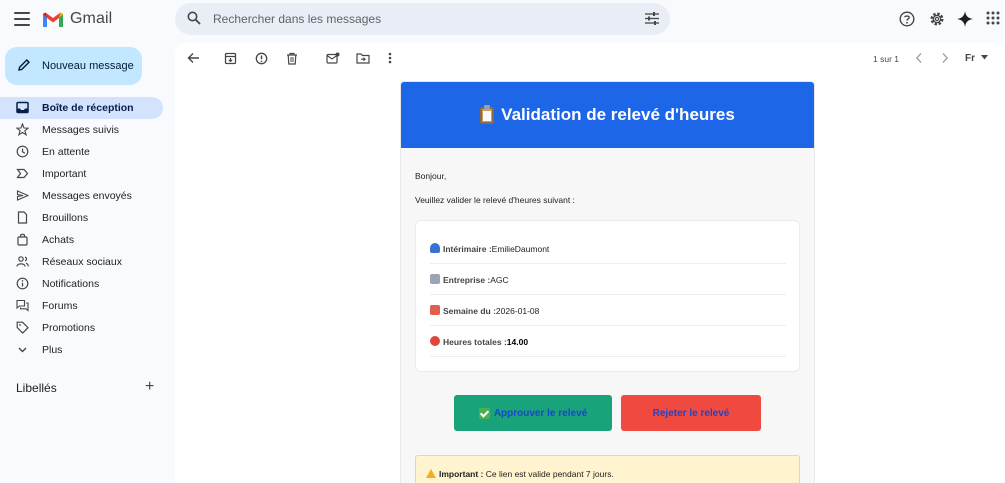 This screenshot has height=483, width=1005. I want to click on detail-key: Heures totales :, so click(475, 342).